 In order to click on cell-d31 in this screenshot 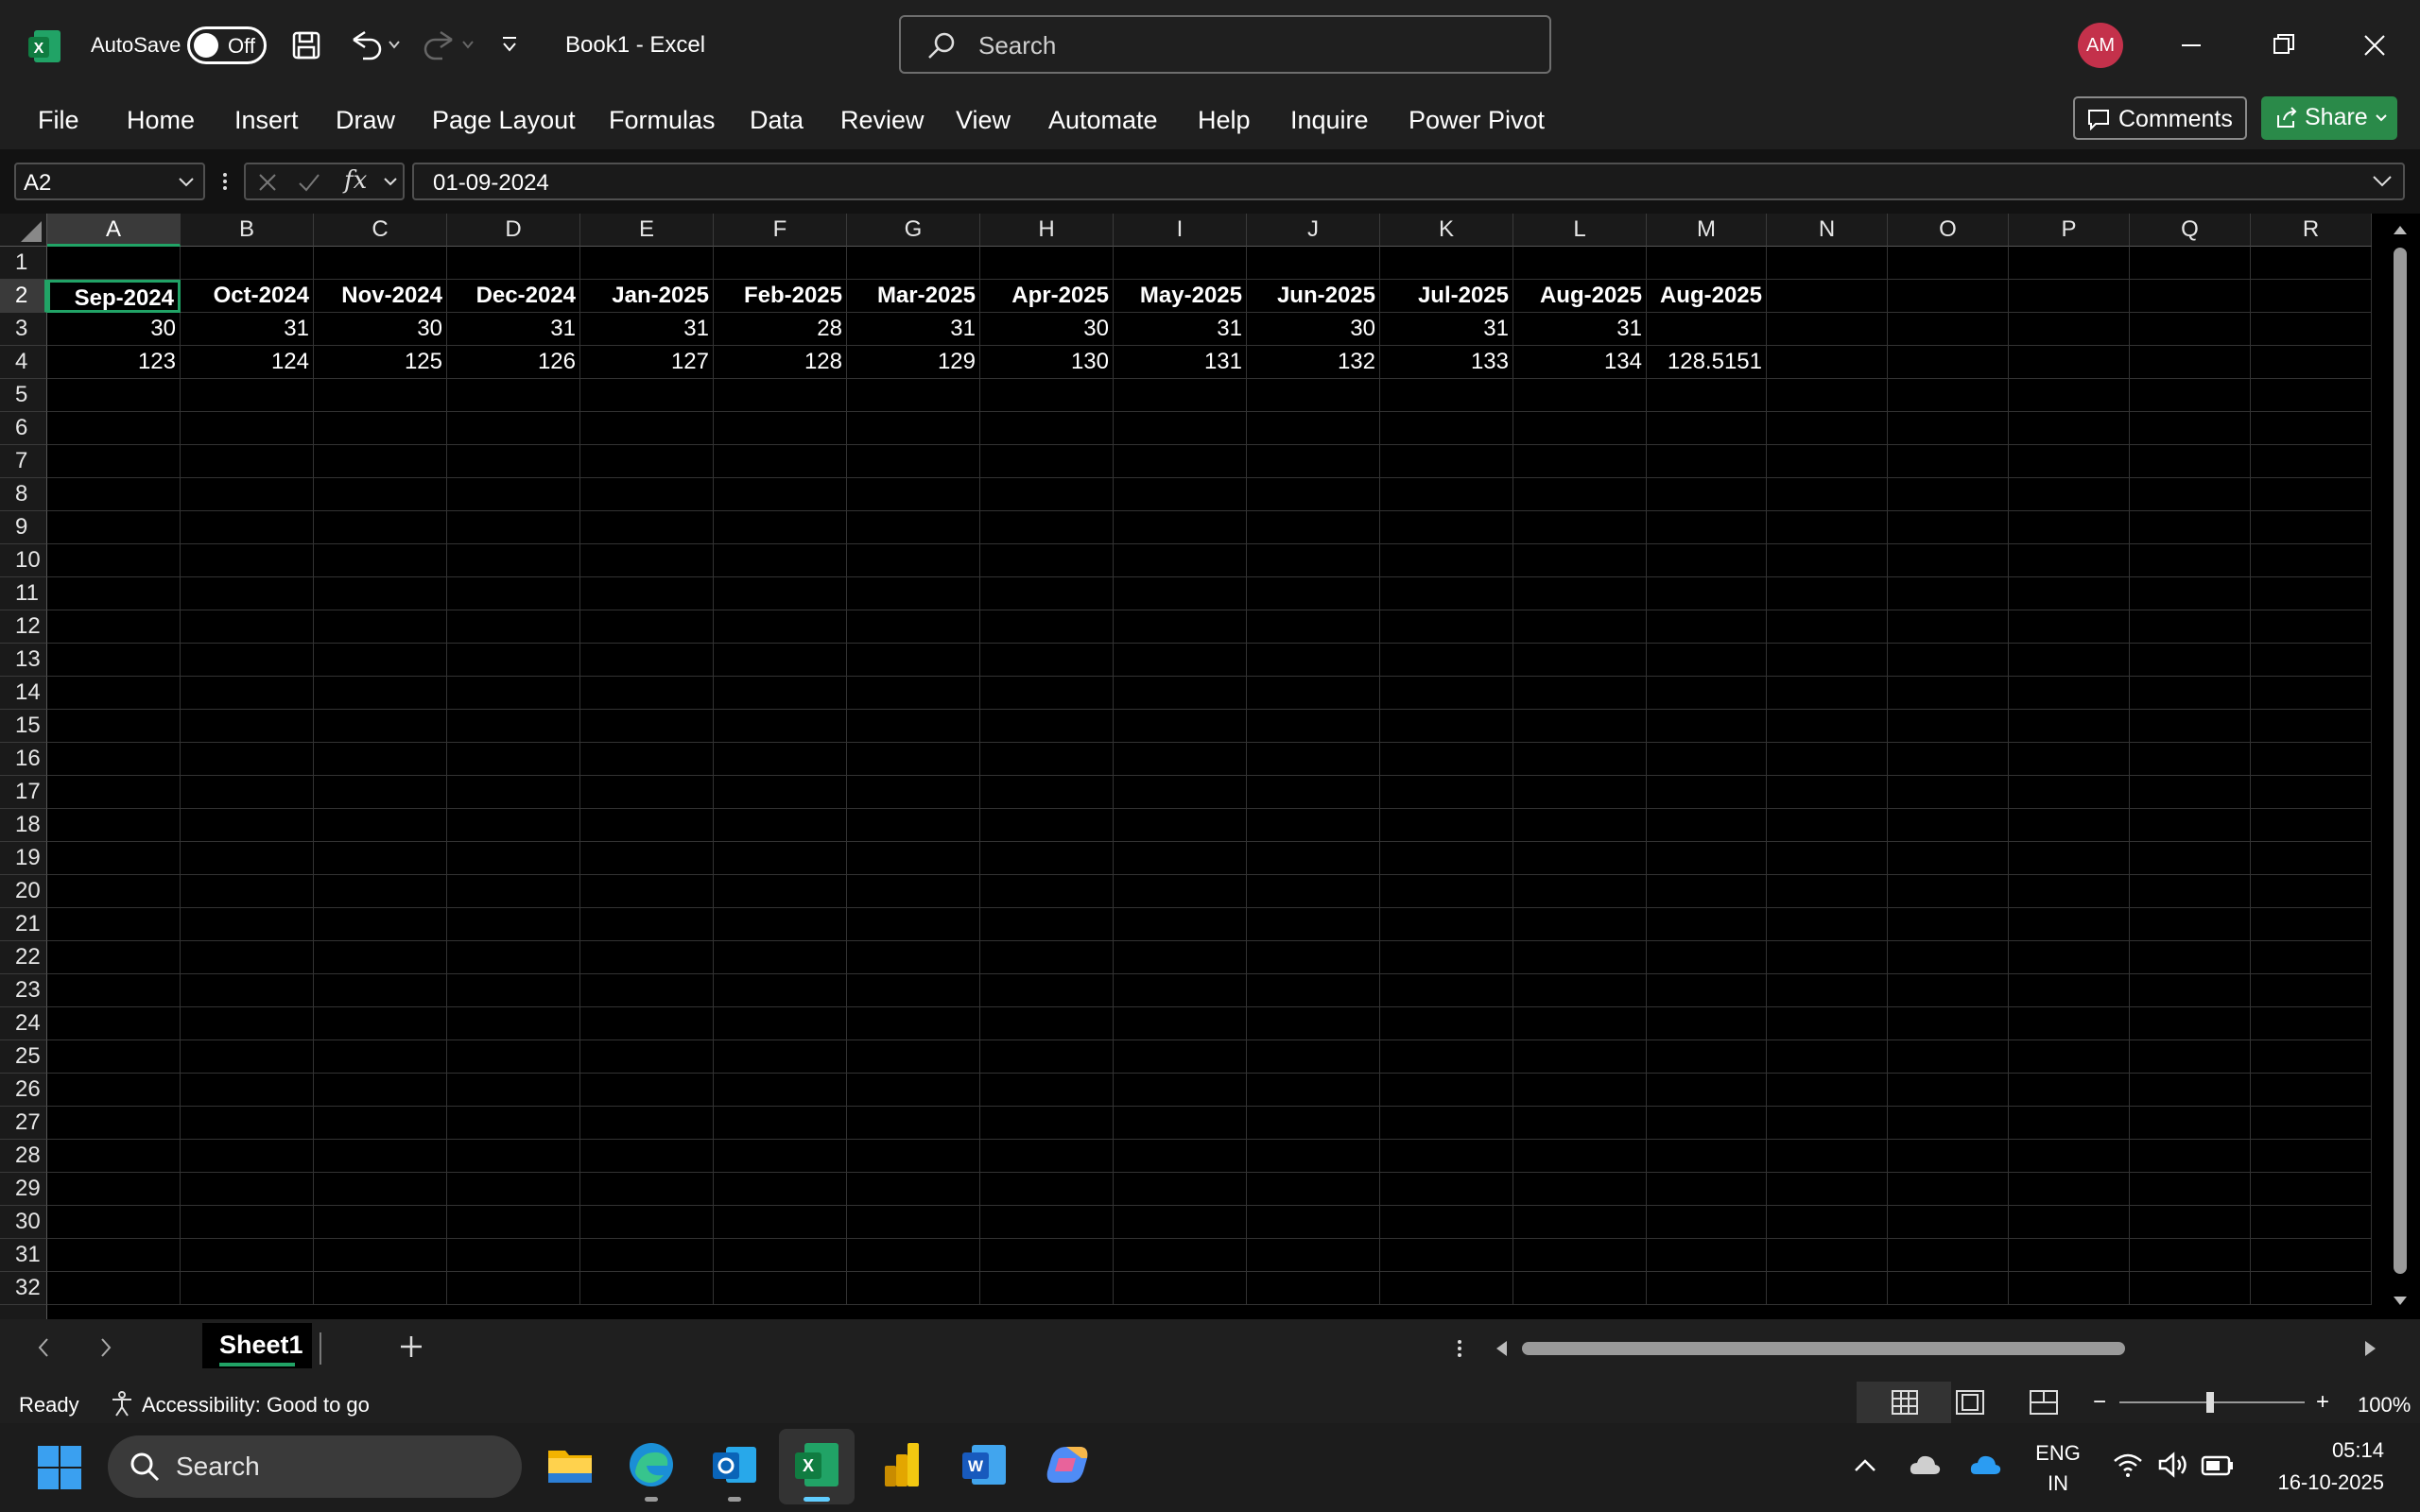, I will do `click(513, 1255)`.